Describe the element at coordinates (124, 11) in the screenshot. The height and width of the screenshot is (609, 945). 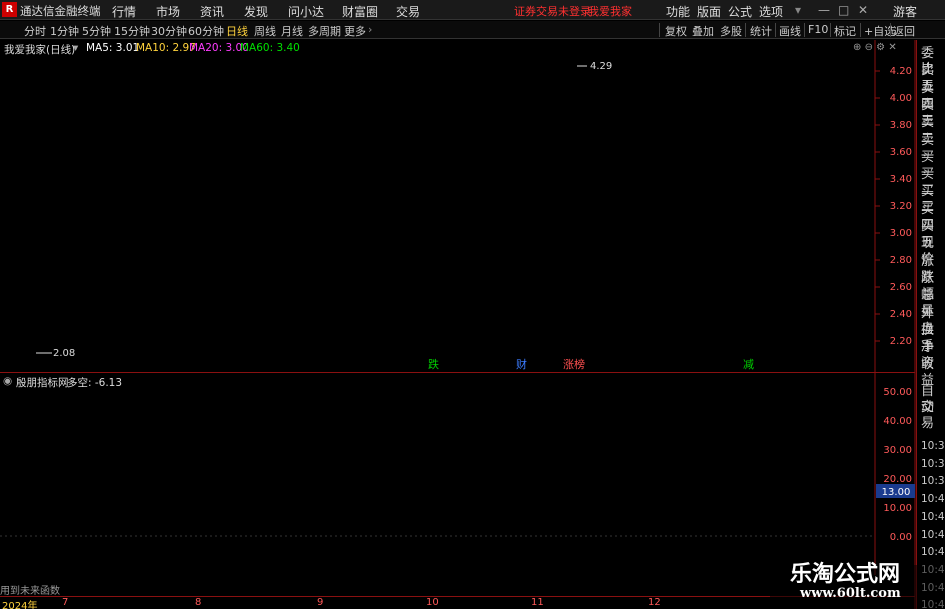
I see `menu-quotes: 行情` at that location.